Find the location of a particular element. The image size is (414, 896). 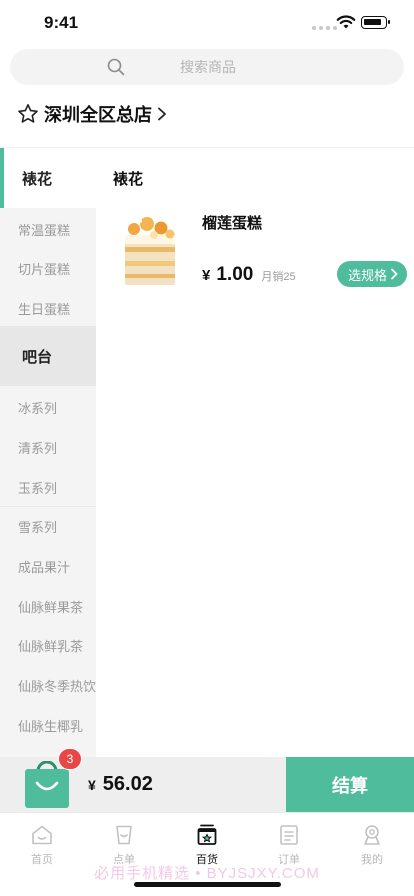

star-icon is located at coordinates (28, 114).